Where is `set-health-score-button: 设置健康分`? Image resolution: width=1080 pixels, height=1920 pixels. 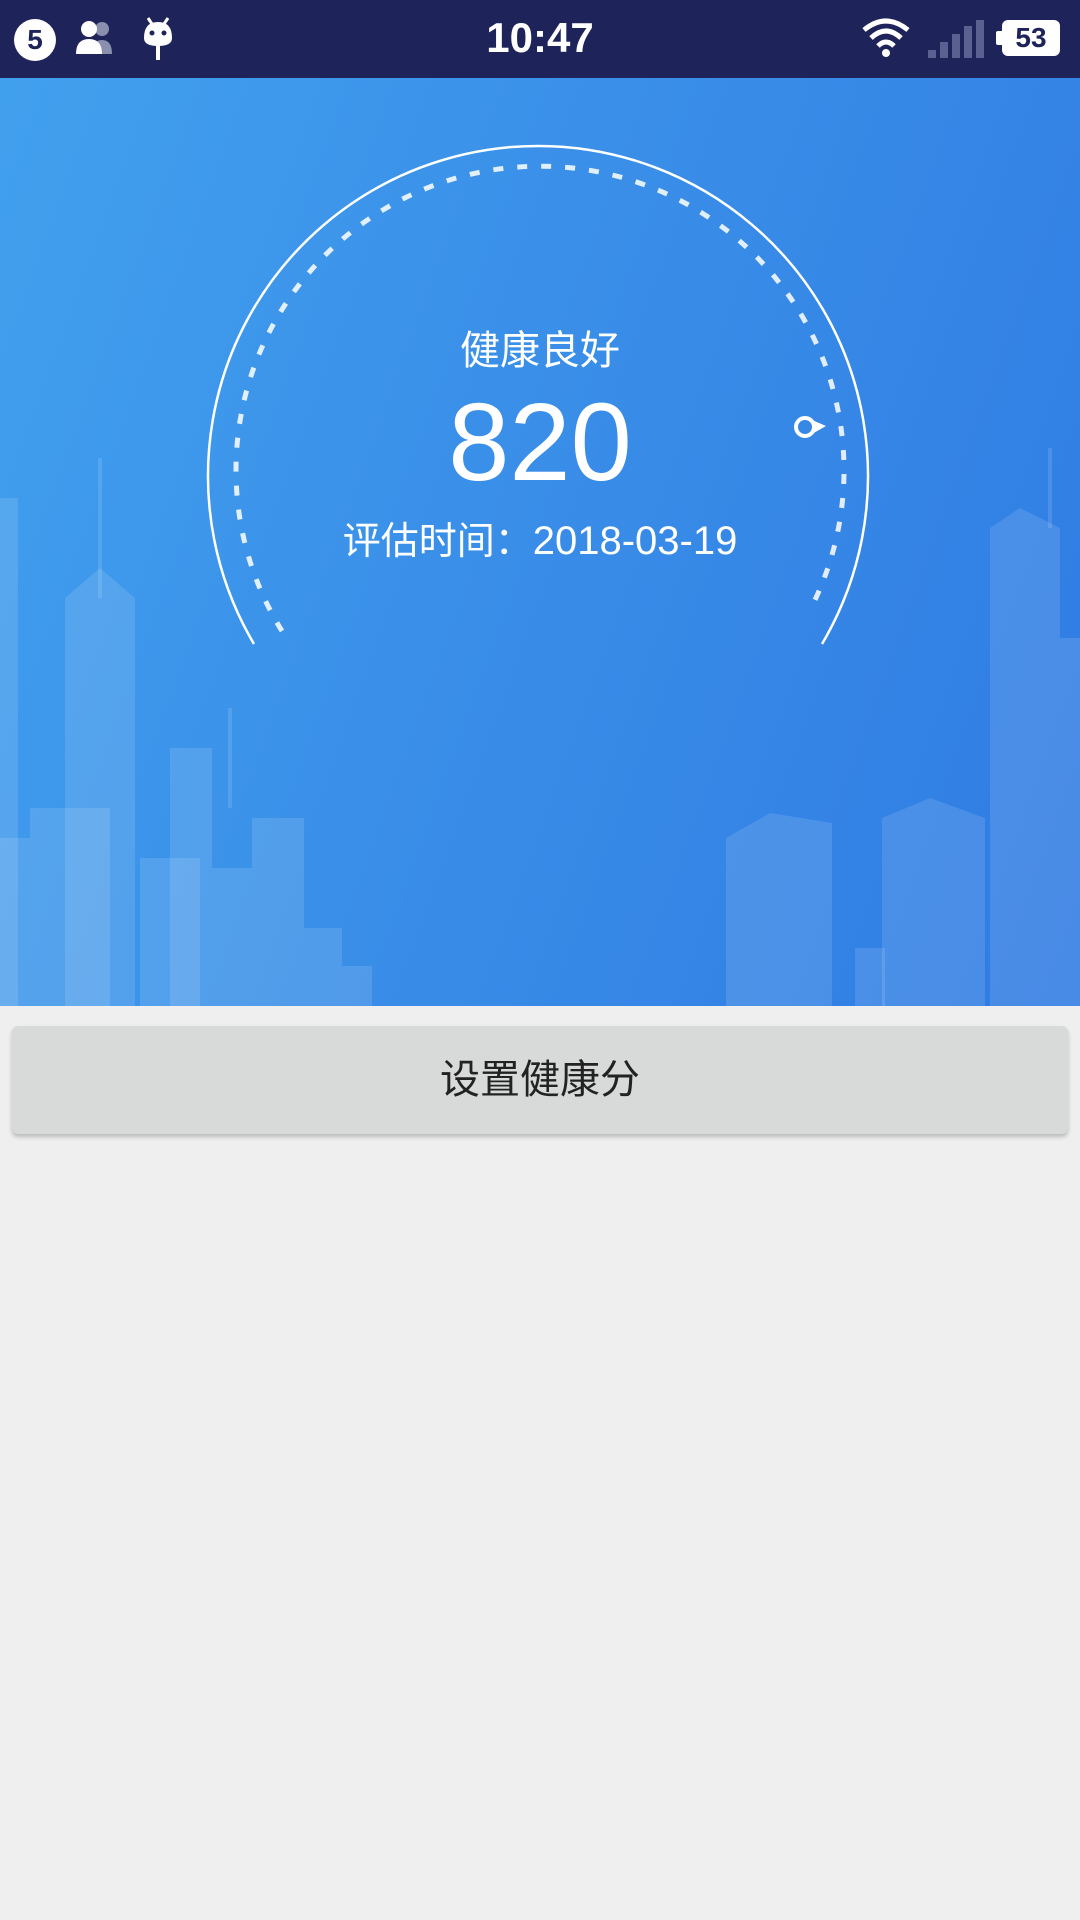
set-health-score-button: 设置健康分 is located at coordinates (540, 1080).